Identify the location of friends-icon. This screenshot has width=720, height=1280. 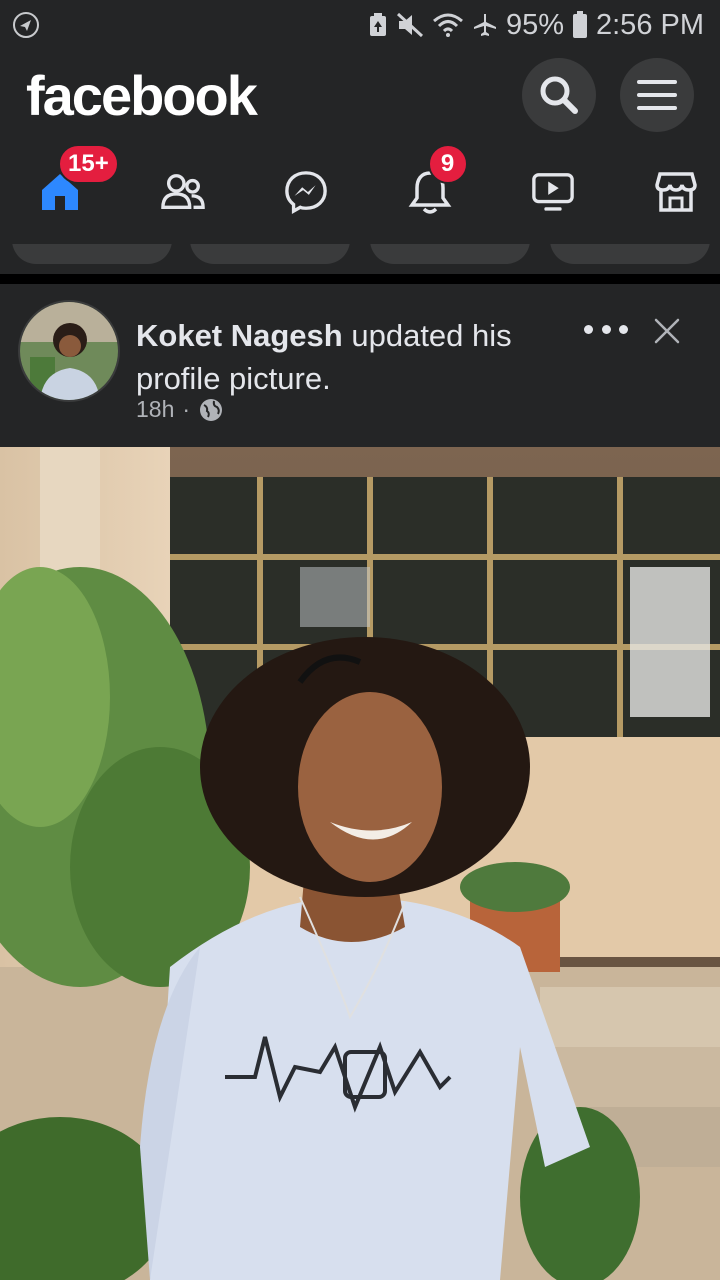
(183, 191).